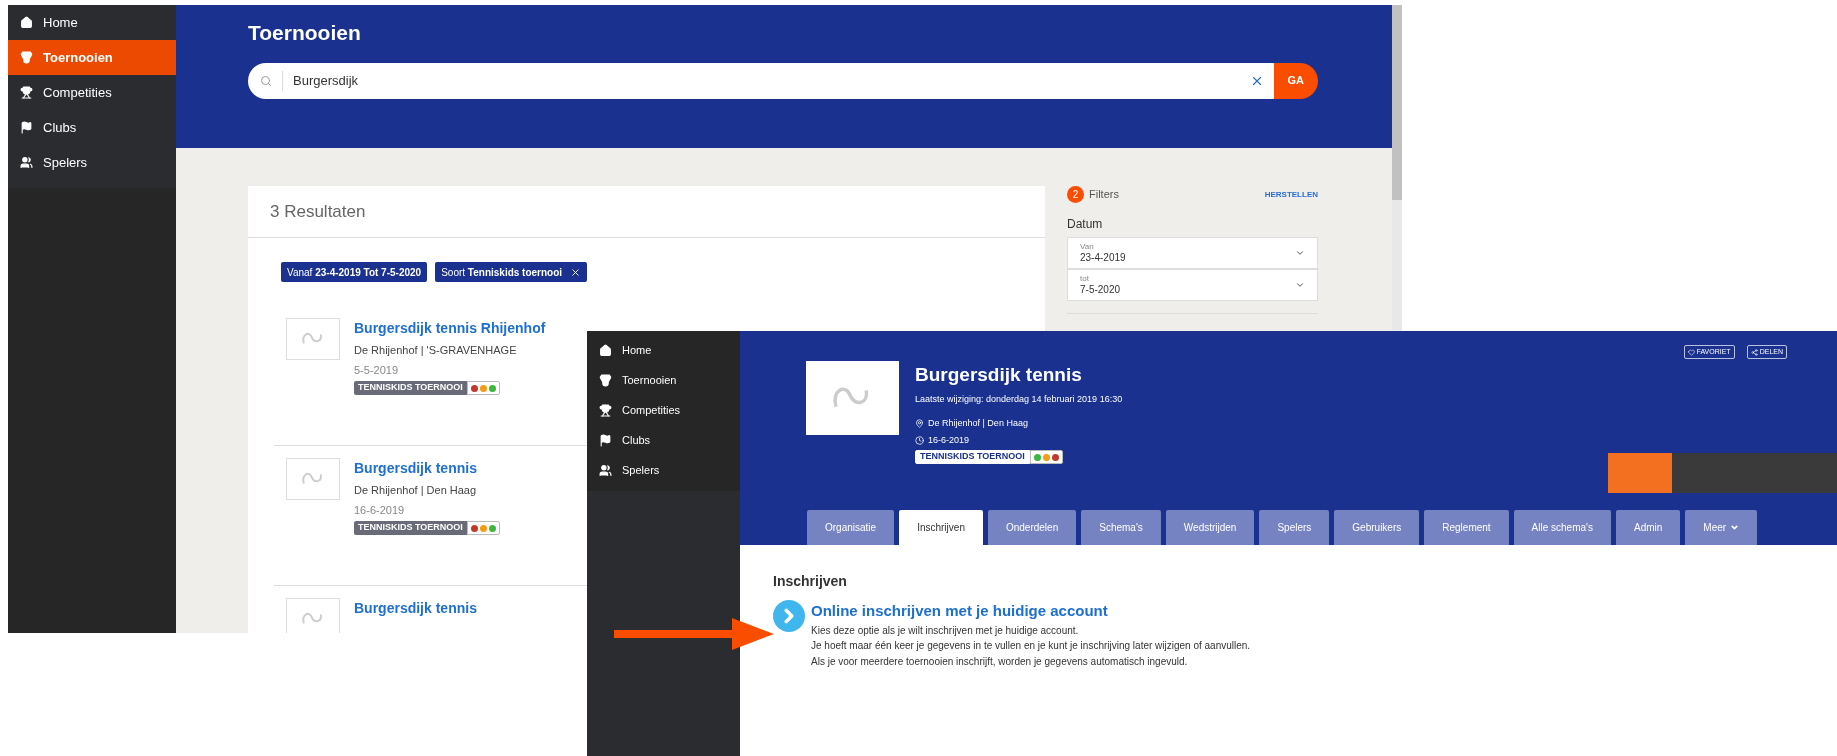 The image size is (1837, 756). What do you see at coordinates (1691, 352) in the screenshot?
I see `heart-icon` at bounding box center [1691, 352].